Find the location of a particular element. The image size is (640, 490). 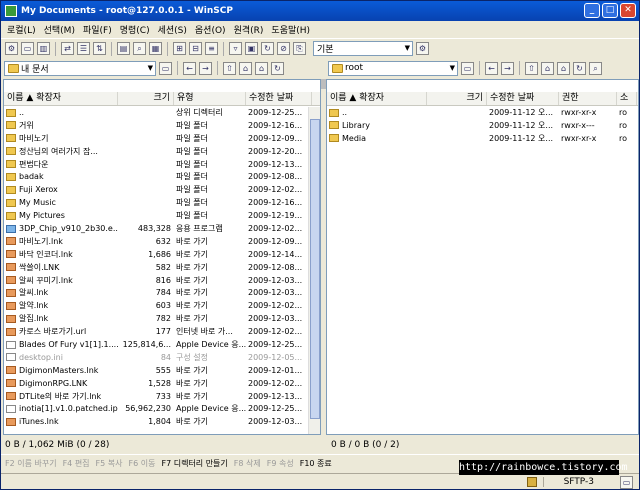

fkey-button: F2 이름 바꾸기 is located at coordinates (31, 463).